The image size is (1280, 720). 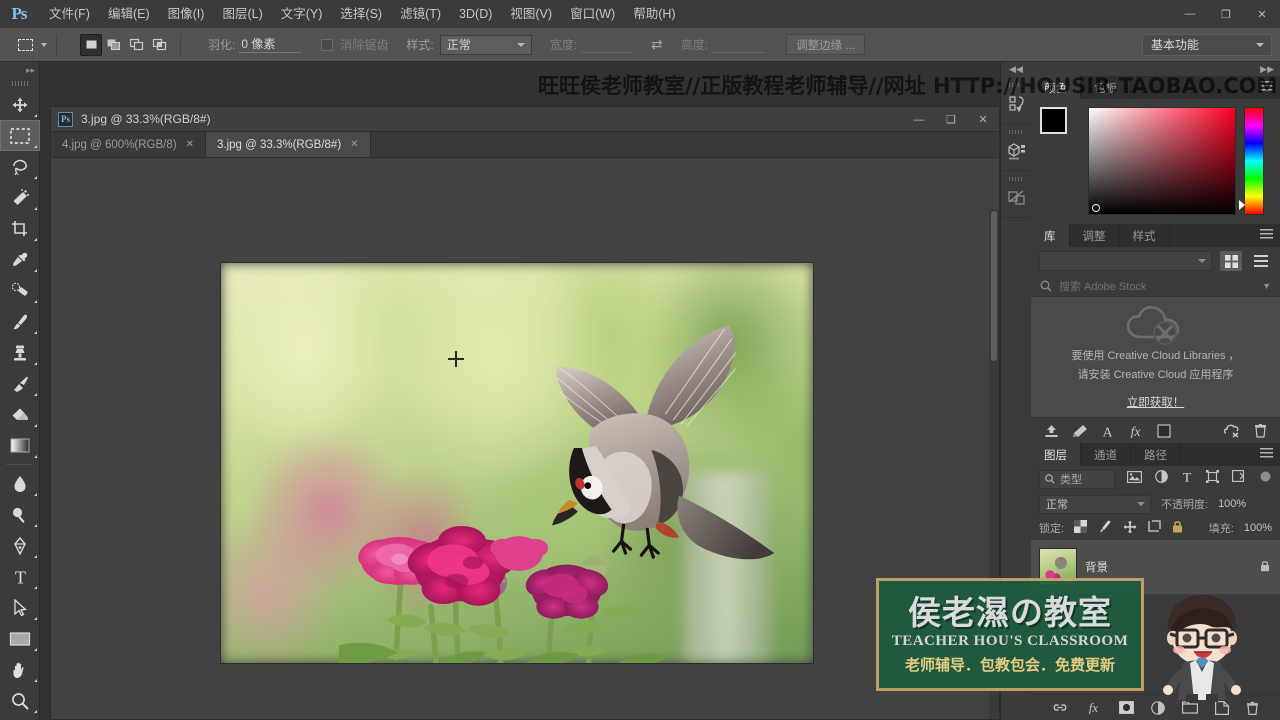 What do you see at coordinates (485, 44) in the screenshot?
I see `style-select: 正常` at bounding box center [485, 44].